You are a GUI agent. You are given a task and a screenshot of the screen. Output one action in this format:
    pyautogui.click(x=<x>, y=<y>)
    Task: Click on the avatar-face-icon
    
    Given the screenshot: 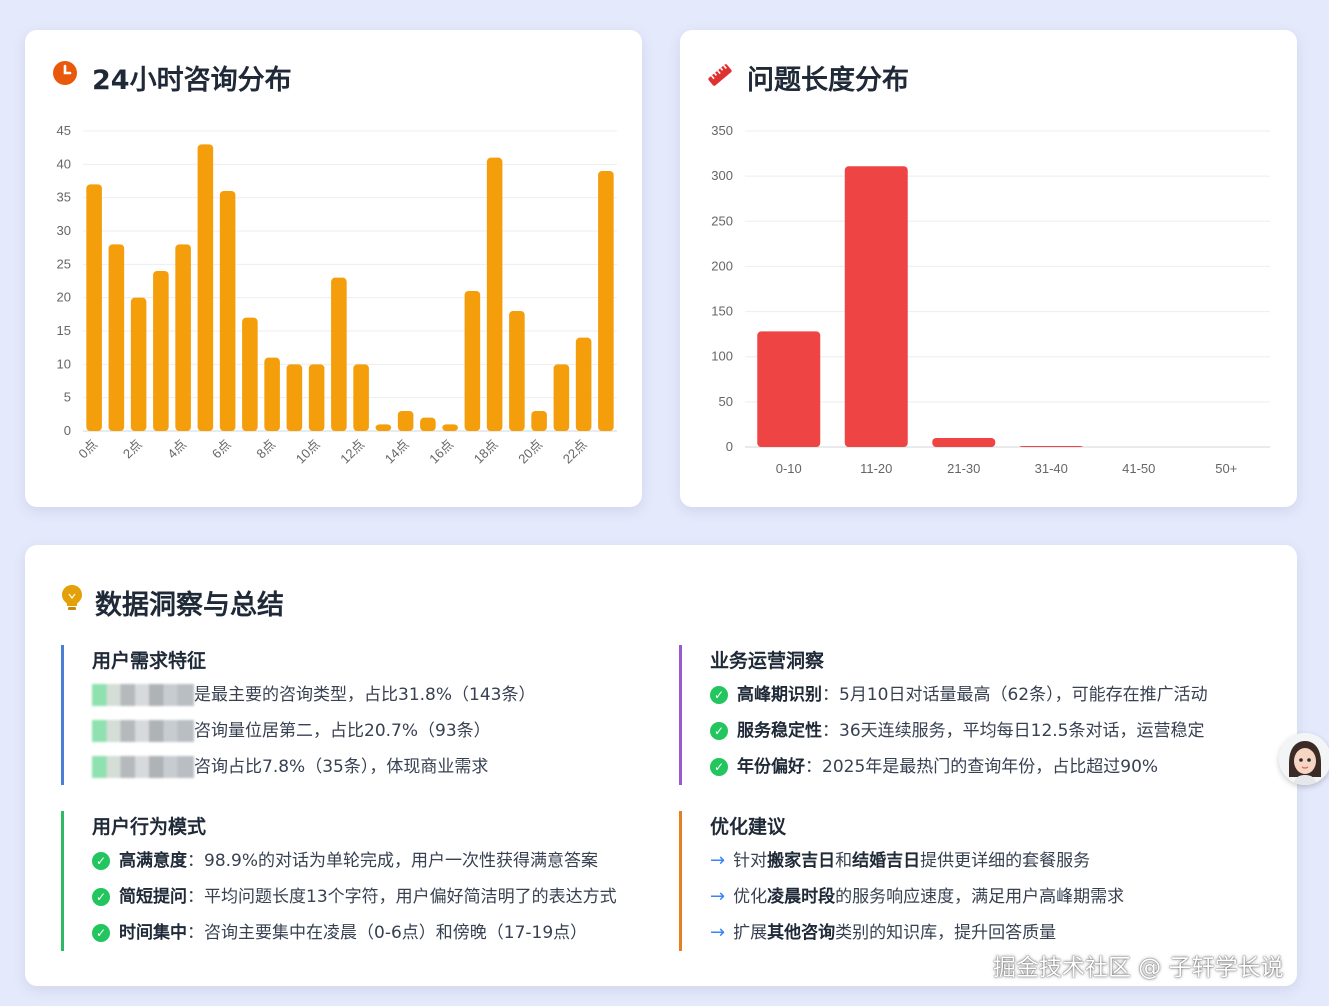 What is the action you would take?
    pyautogui.click(x=1304, y=759)
    